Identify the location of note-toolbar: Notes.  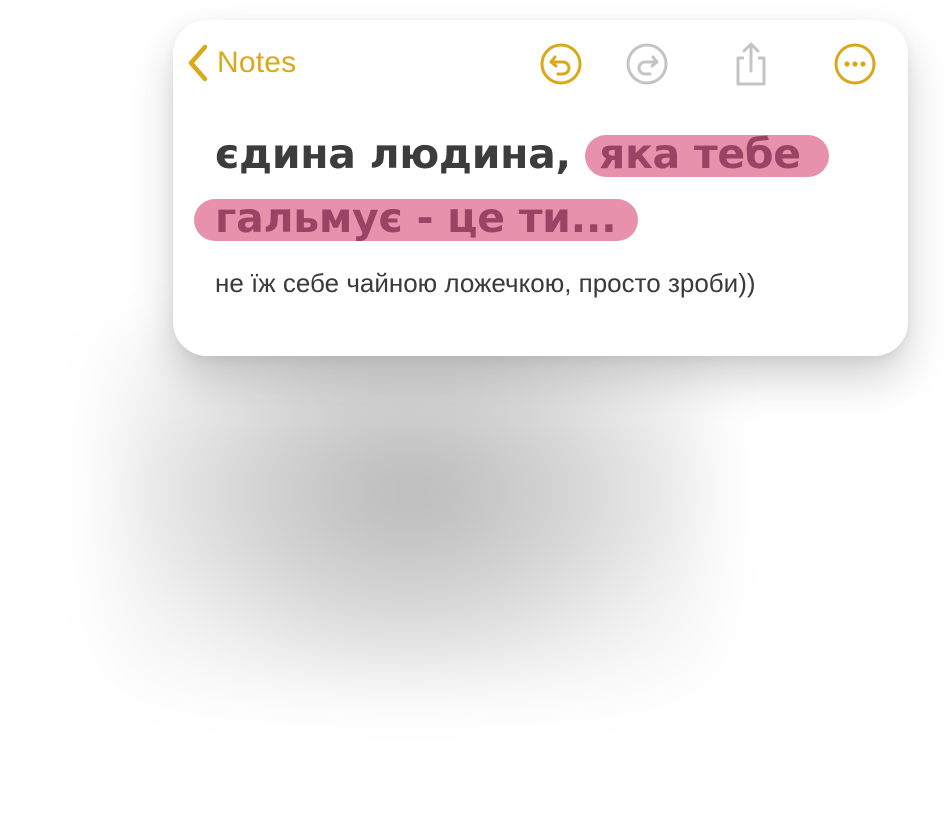
(540, 65).